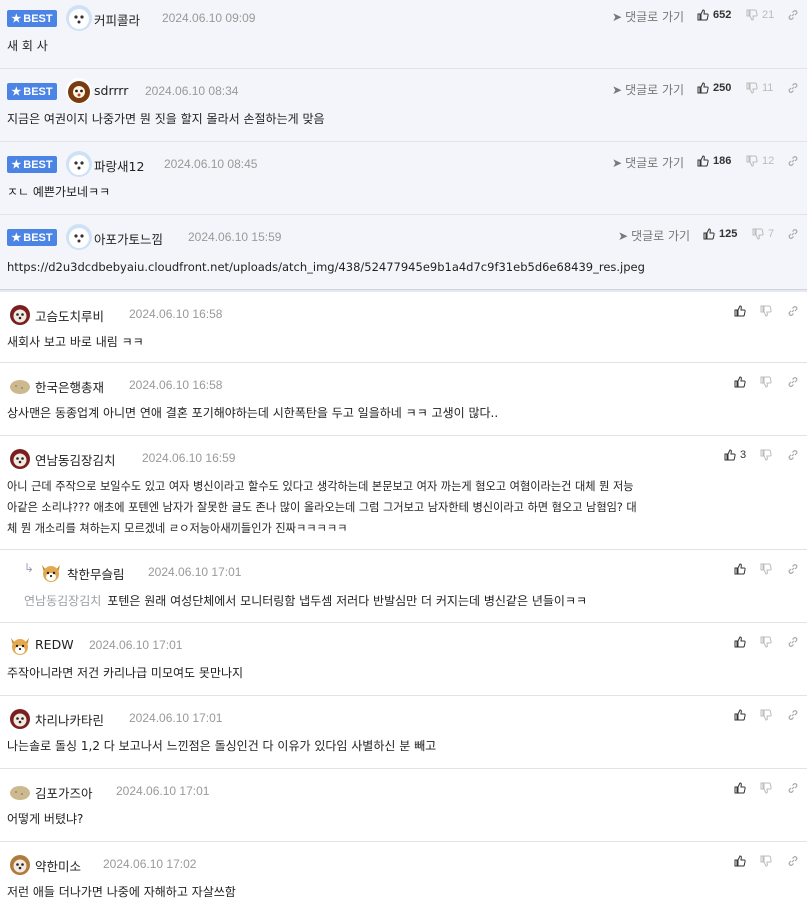 The height and width of the screenshot is (914, 807). I want to click on downvote-button: 12, so click(760, 161).